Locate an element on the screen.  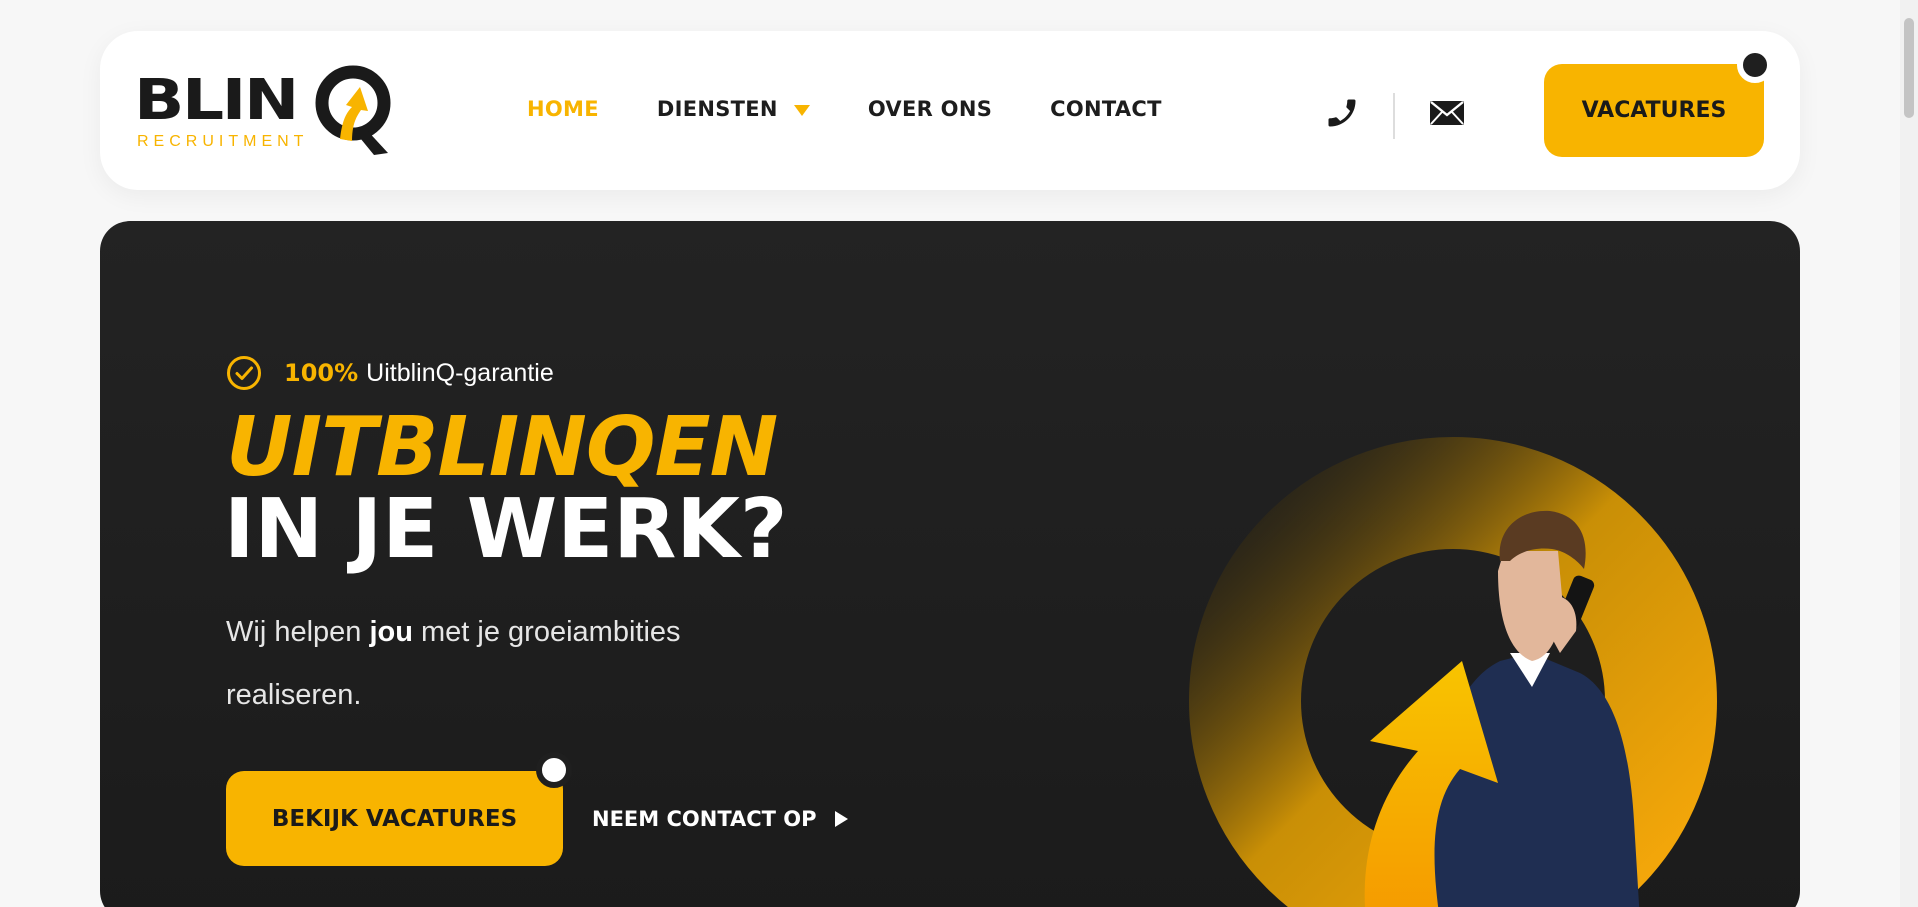
guarantee-badge: 100% UitblinQ-garantie is located at coordinates (390, 373).